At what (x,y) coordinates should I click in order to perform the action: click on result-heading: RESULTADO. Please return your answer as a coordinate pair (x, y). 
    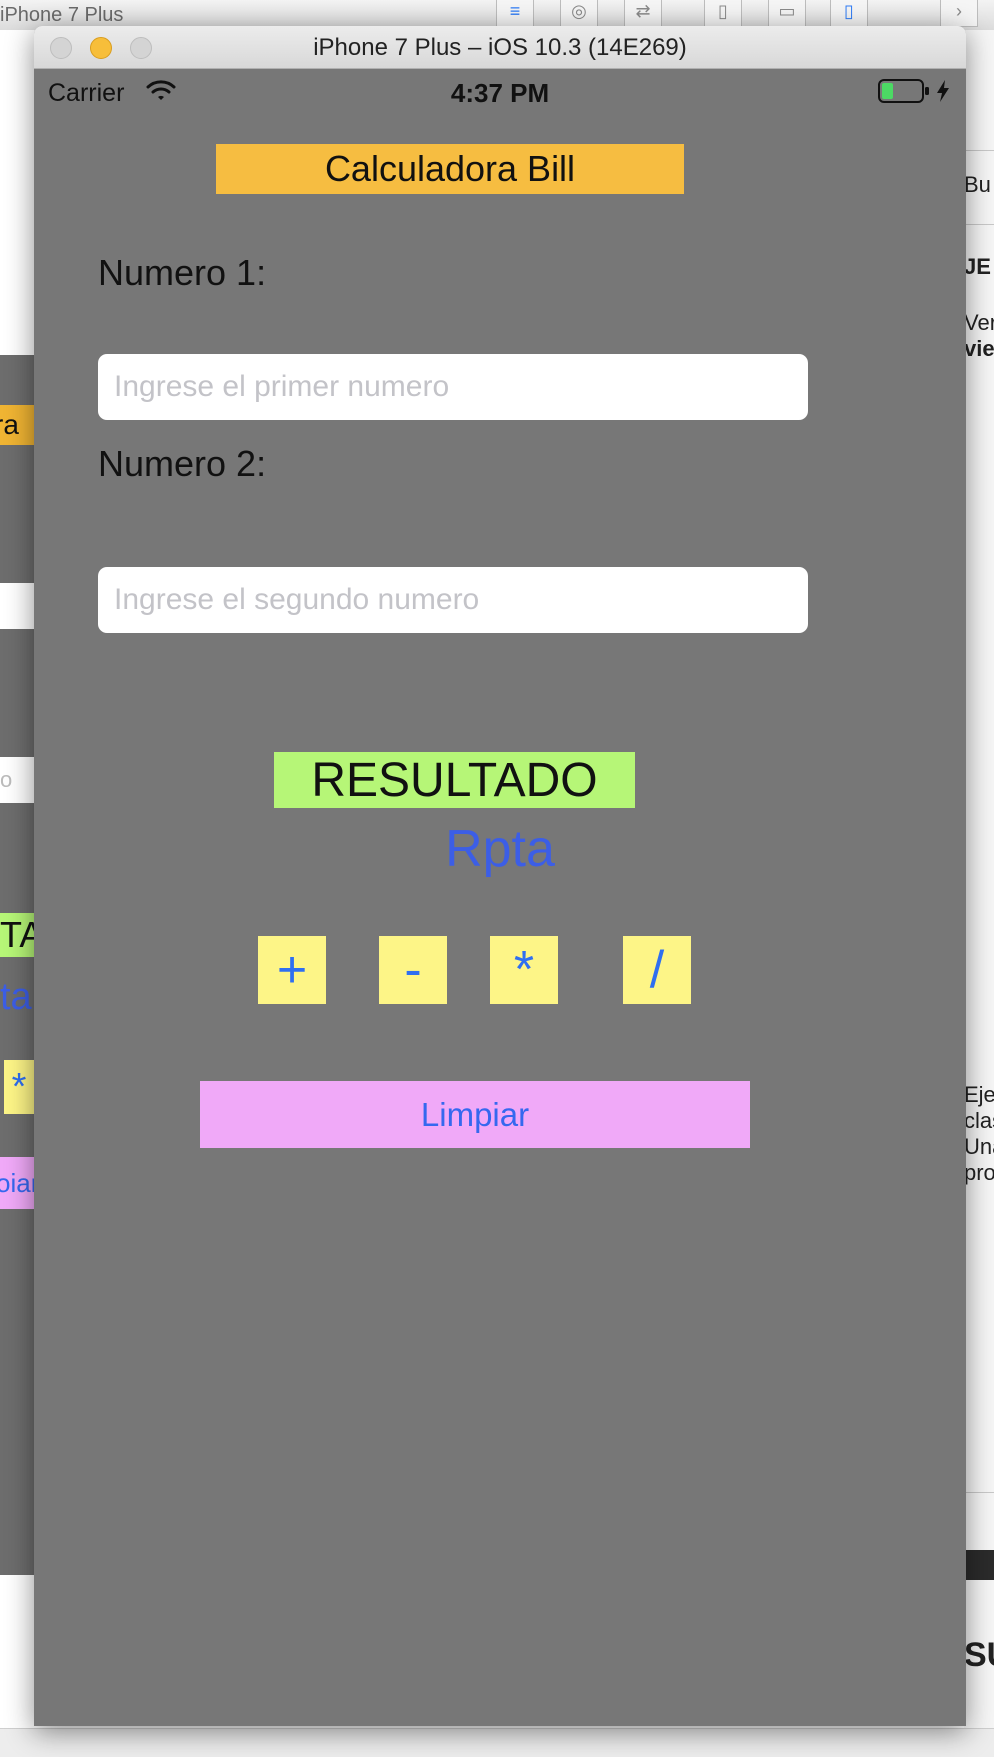
    Looking at the image, I should click on (454, 780).